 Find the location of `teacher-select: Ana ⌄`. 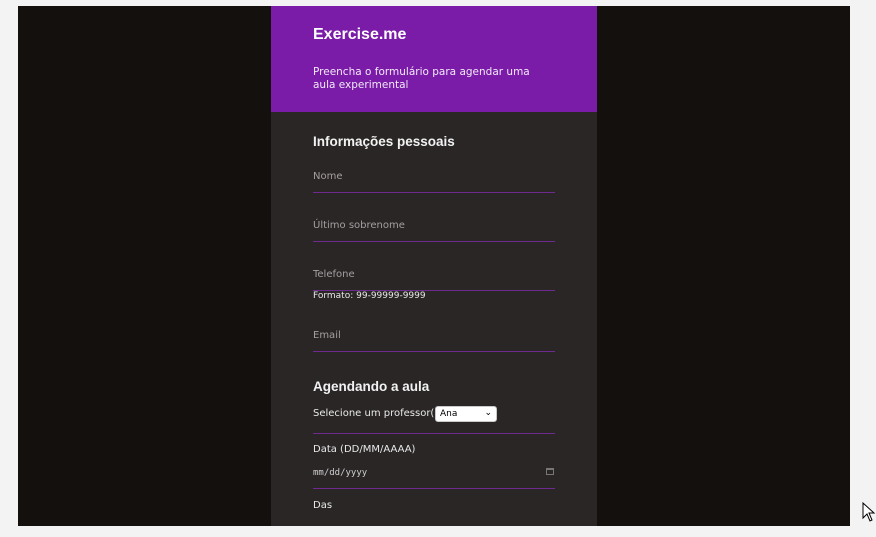

teacher-select: Ana ⌄ is located at coordinates (466, 414).